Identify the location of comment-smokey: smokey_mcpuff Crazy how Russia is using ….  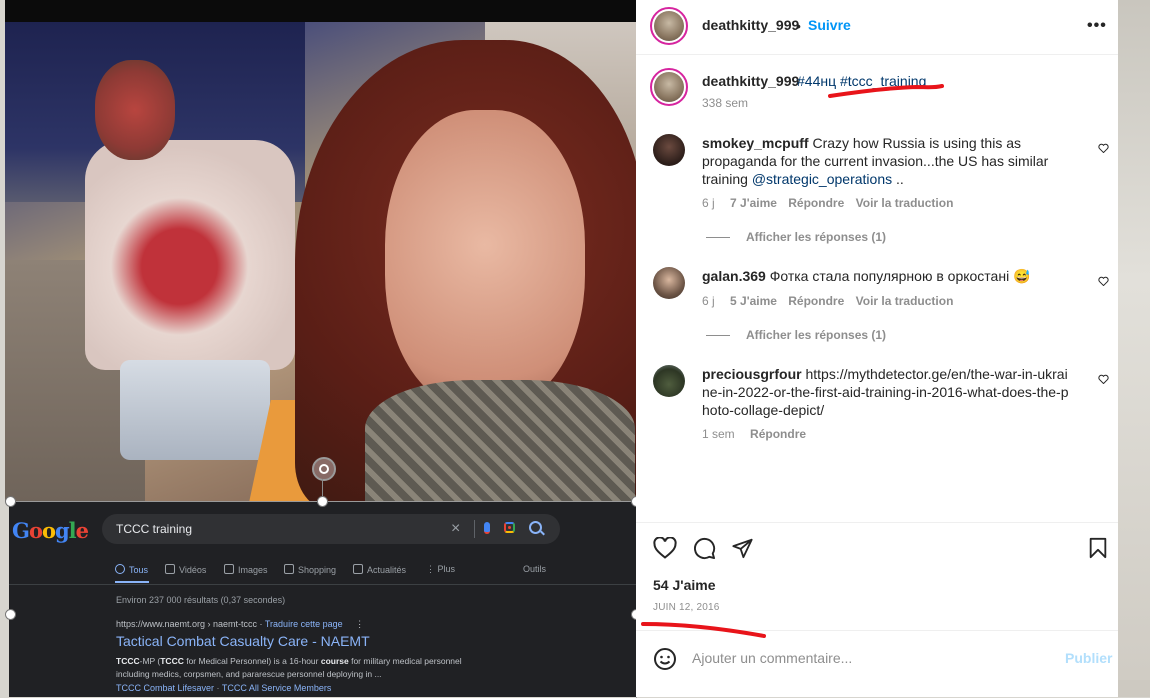
(889, 161).